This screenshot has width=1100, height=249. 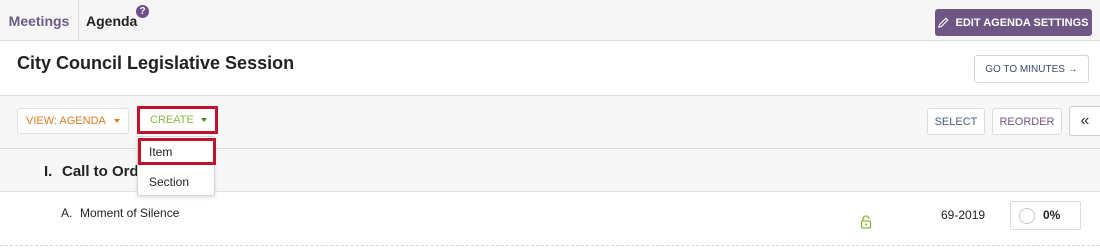 I want to click on page-title: City Council Legislative Session, so click(x=156, y=63).